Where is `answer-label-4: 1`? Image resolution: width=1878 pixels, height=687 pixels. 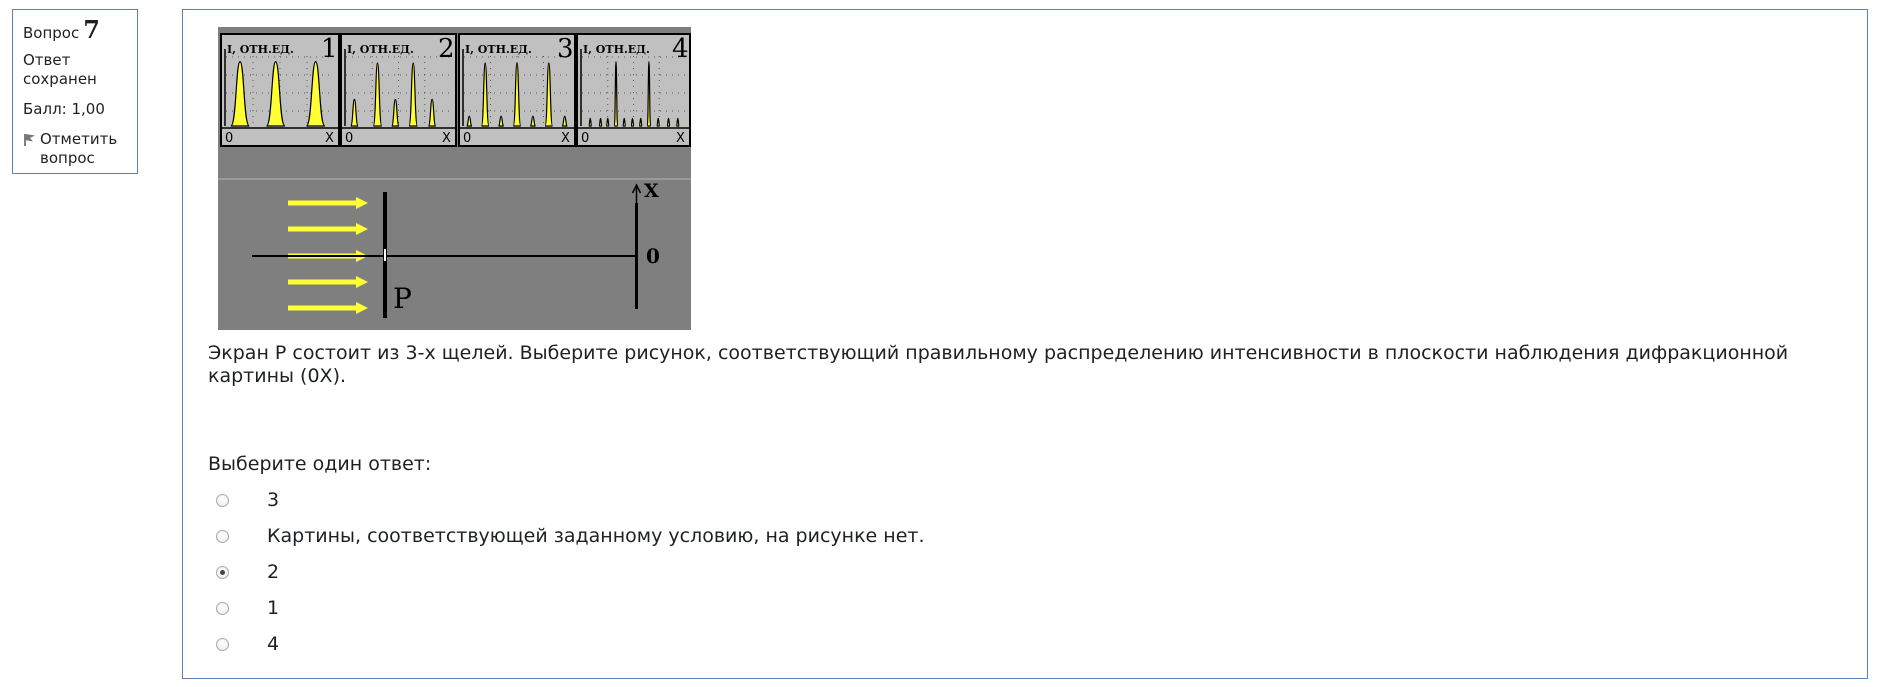 answer-label-4: 1 is located at coordinates (273, 608).